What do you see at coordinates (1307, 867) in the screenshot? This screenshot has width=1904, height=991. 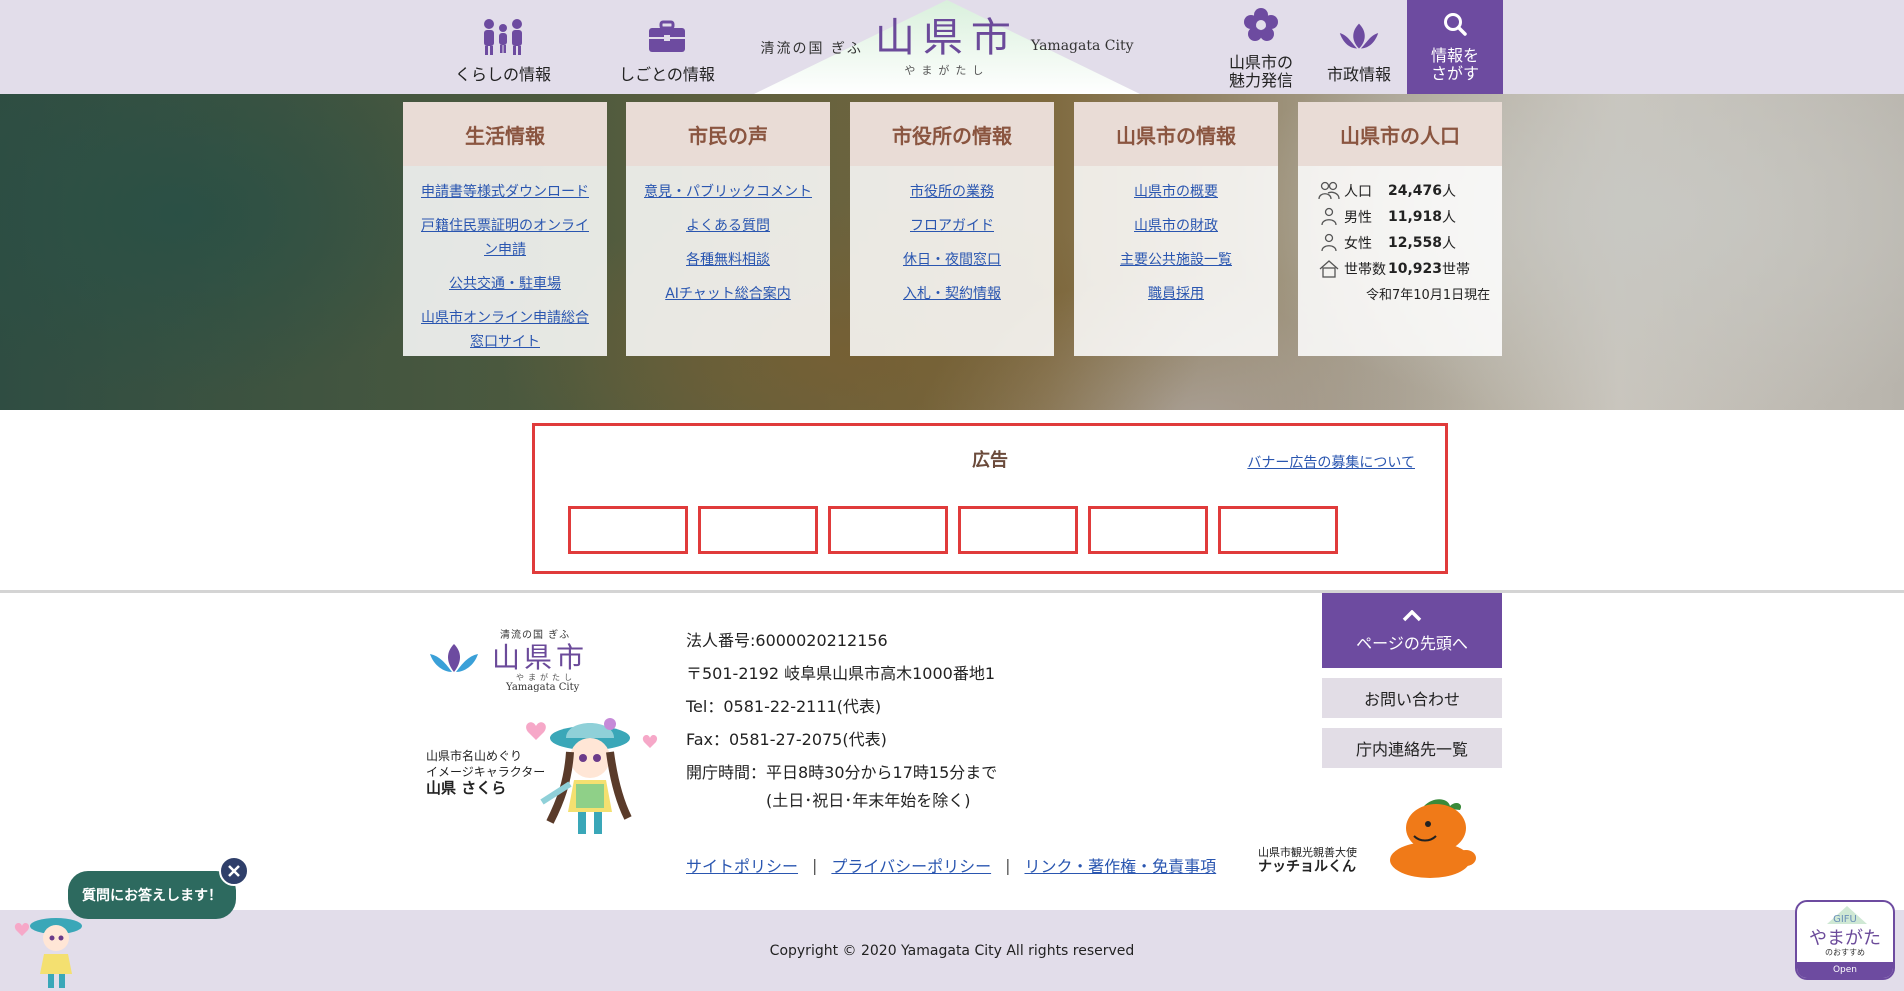 I see `ambassador-name: ナッチョルくん` at bounding box center [1307, 867].